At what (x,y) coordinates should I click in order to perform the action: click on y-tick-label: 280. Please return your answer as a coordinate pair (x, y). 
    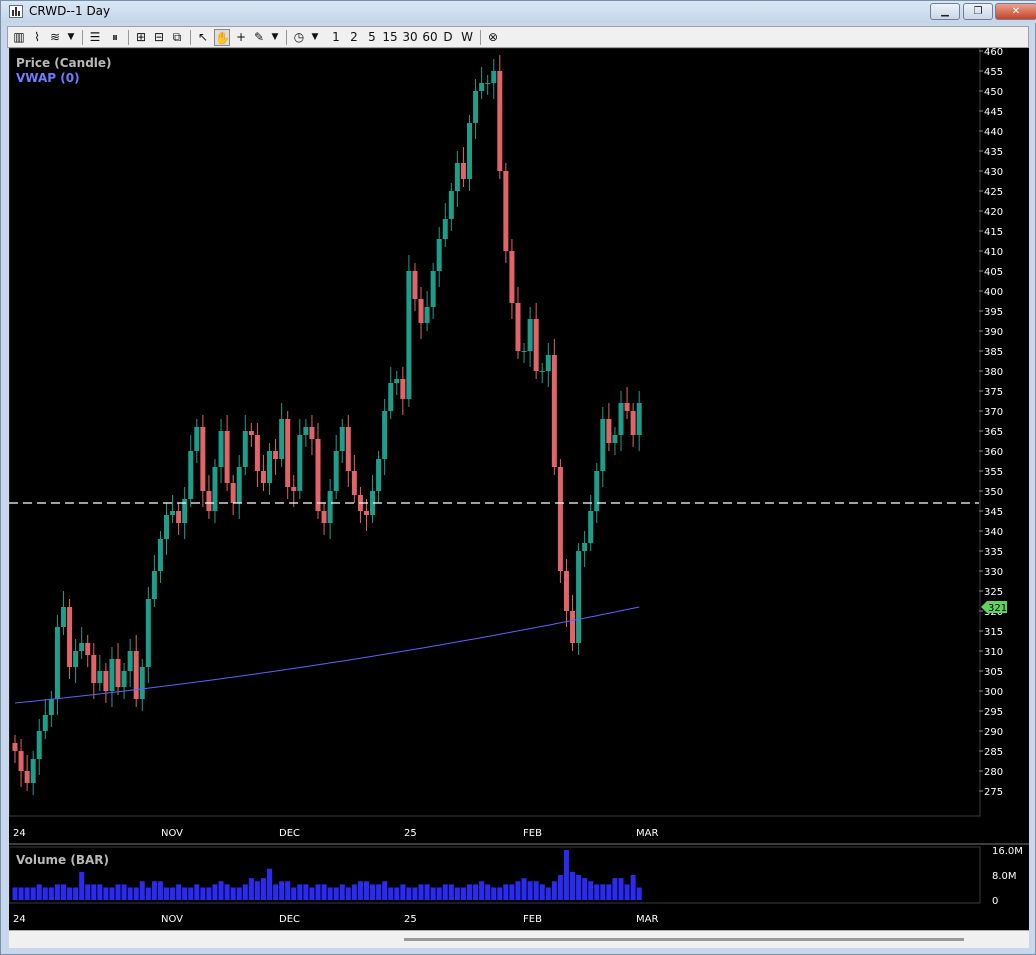
    Looking at the image, I should click on (993, 772).